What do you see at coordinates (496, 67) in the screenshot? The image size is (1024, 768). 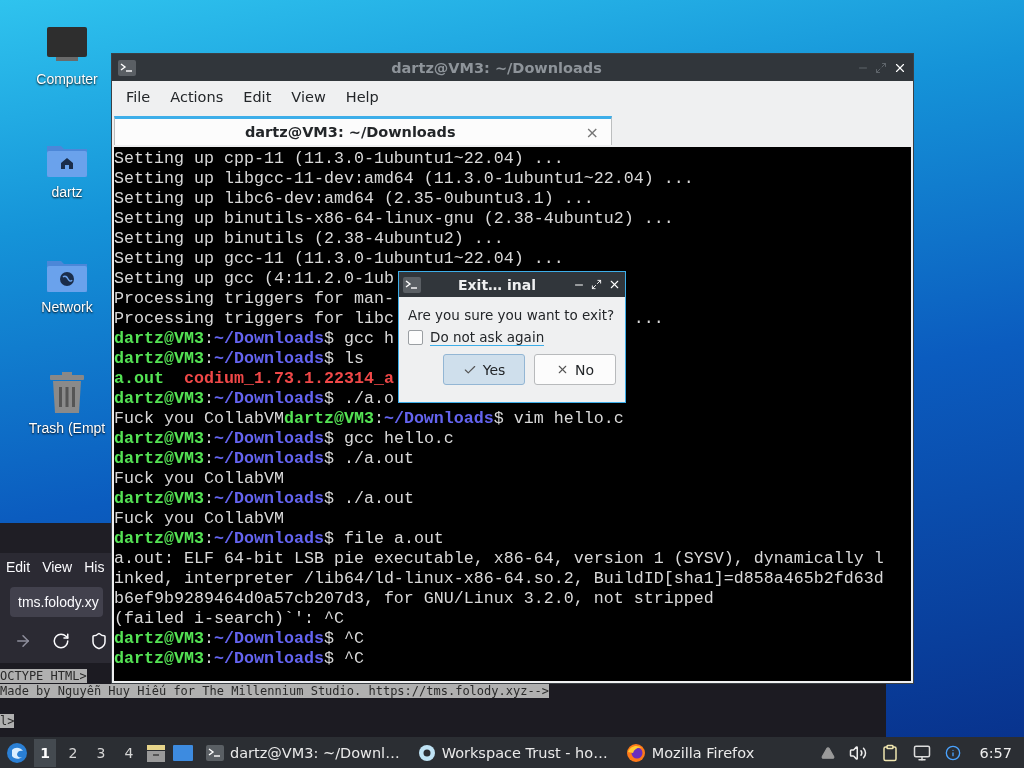 I see `window-title: dartz@VM3: ~/Downloads` at bounding box center [496, 67].